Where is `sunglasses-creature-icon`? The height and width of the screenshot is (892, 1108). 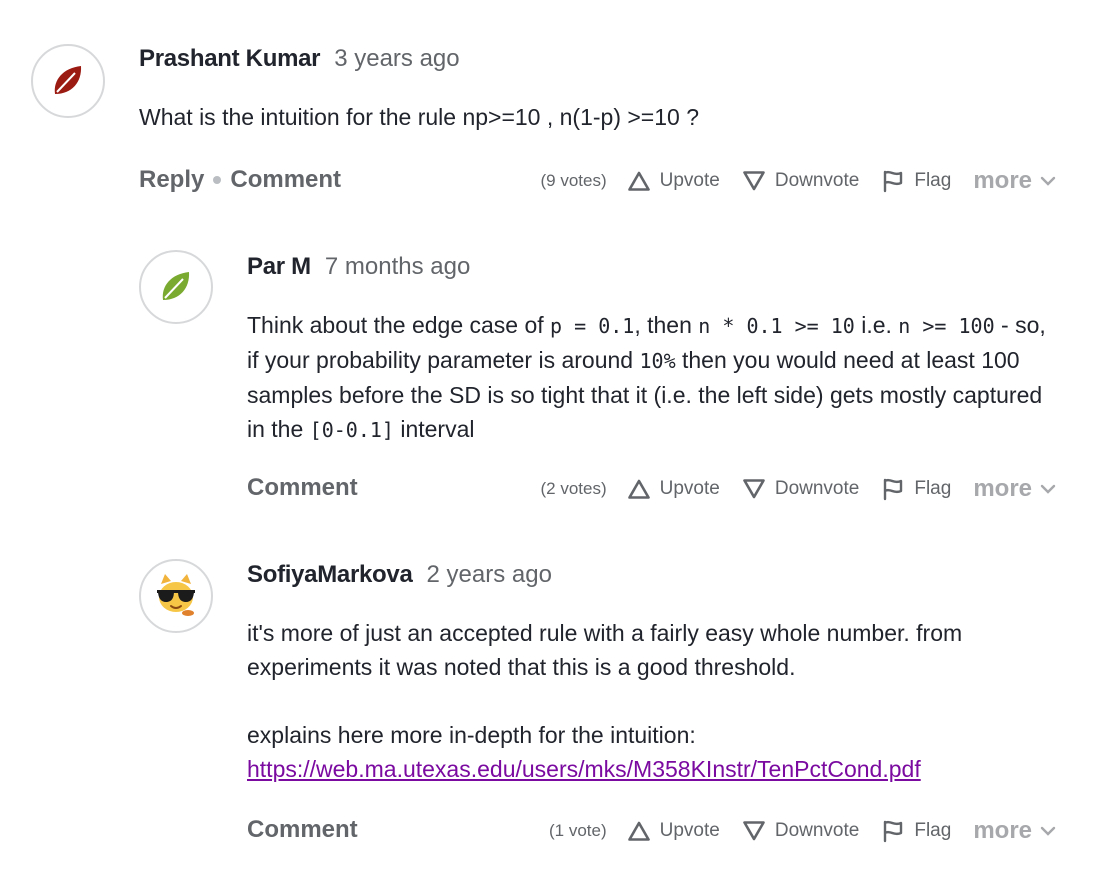 sunglasses-creature-icon is located at coordinates (176, 595).